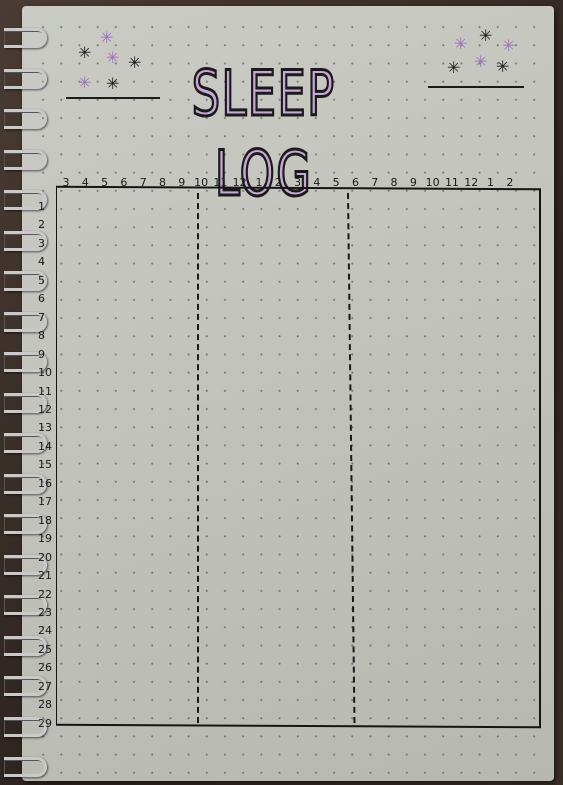 The height and width of the screenshot is (785, 563). What do you see at coordinates (263, 134) in the screenshot?
I see `page-title: SLEEP LOG` at bounding box center [263, 134].